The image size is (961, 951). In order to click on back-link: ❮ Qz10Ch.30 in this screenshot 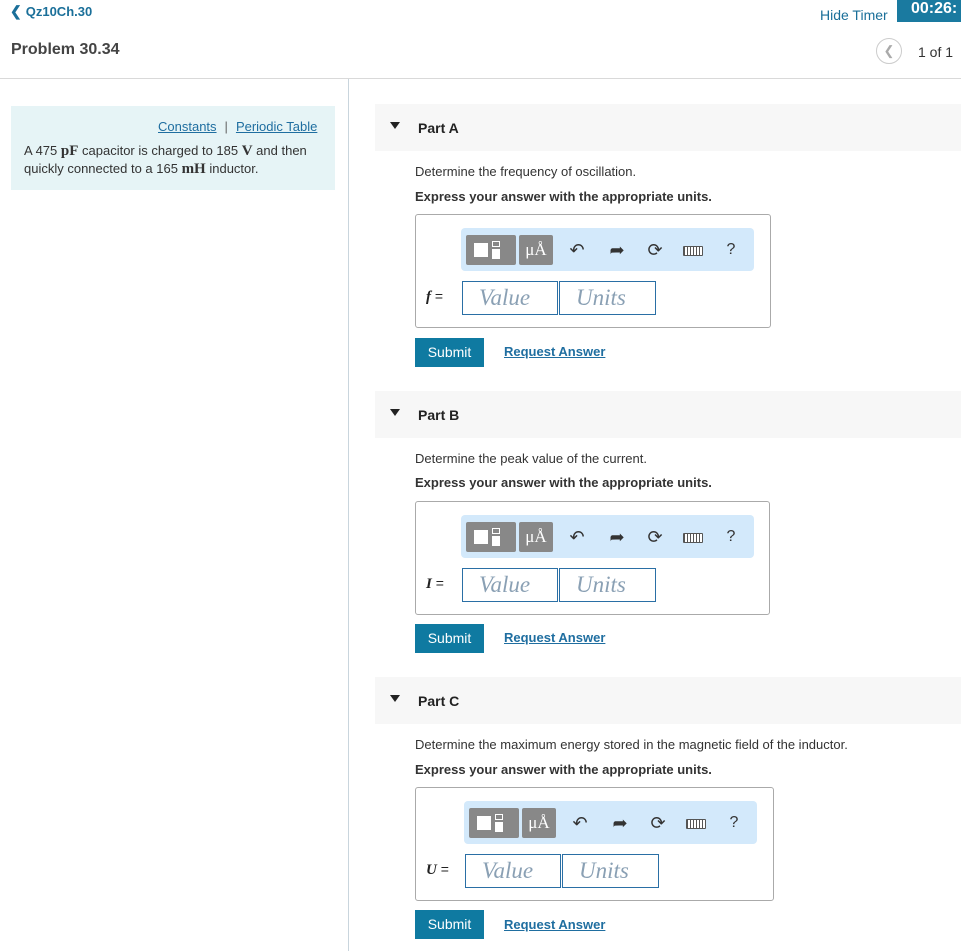, I will do `click(51, 11)`.